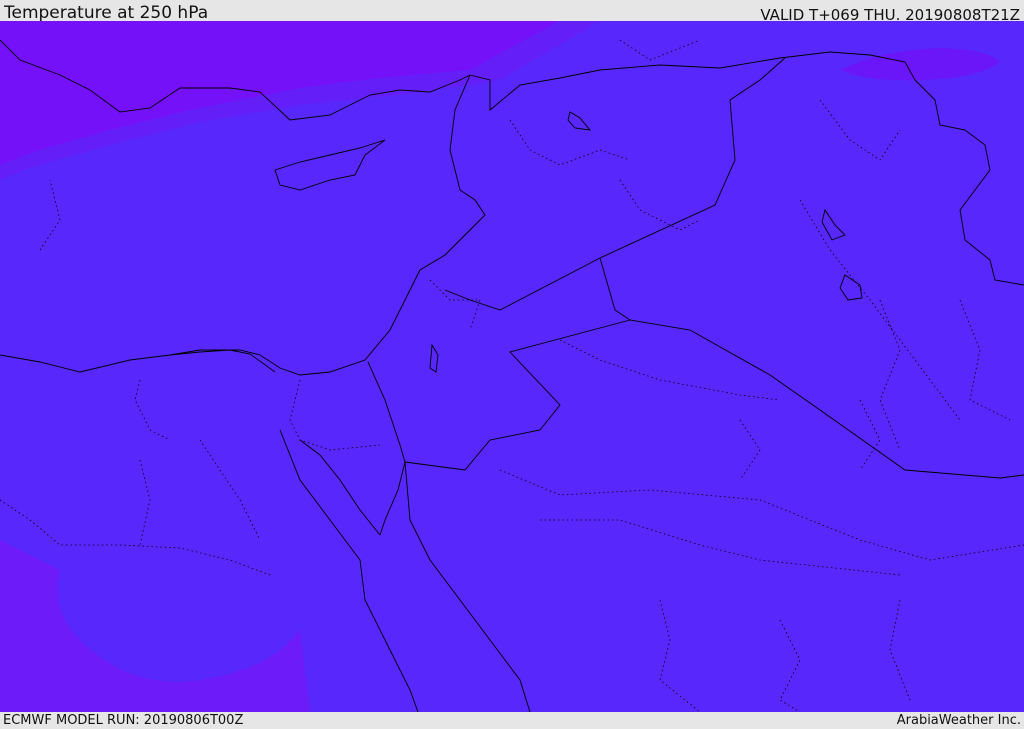  I want to click on credit-label: ArabiaWeather Inc., so click(958, 720).